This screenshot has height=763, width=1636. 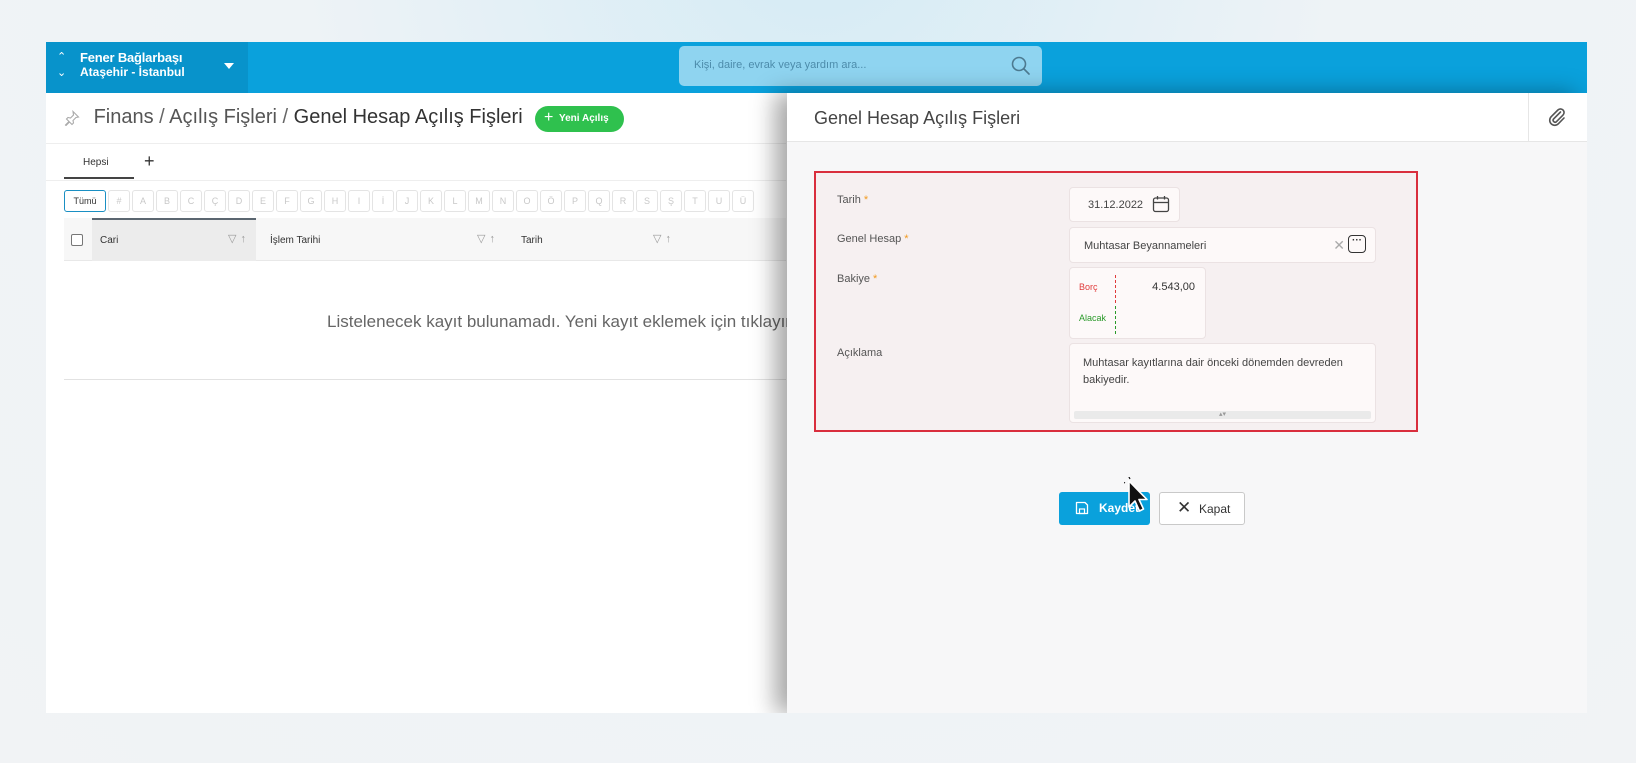 What do you see at coordinates (1184, 507) in the screenshot?
I see `close-icon: ✕` at bounding box center [1184, 507].